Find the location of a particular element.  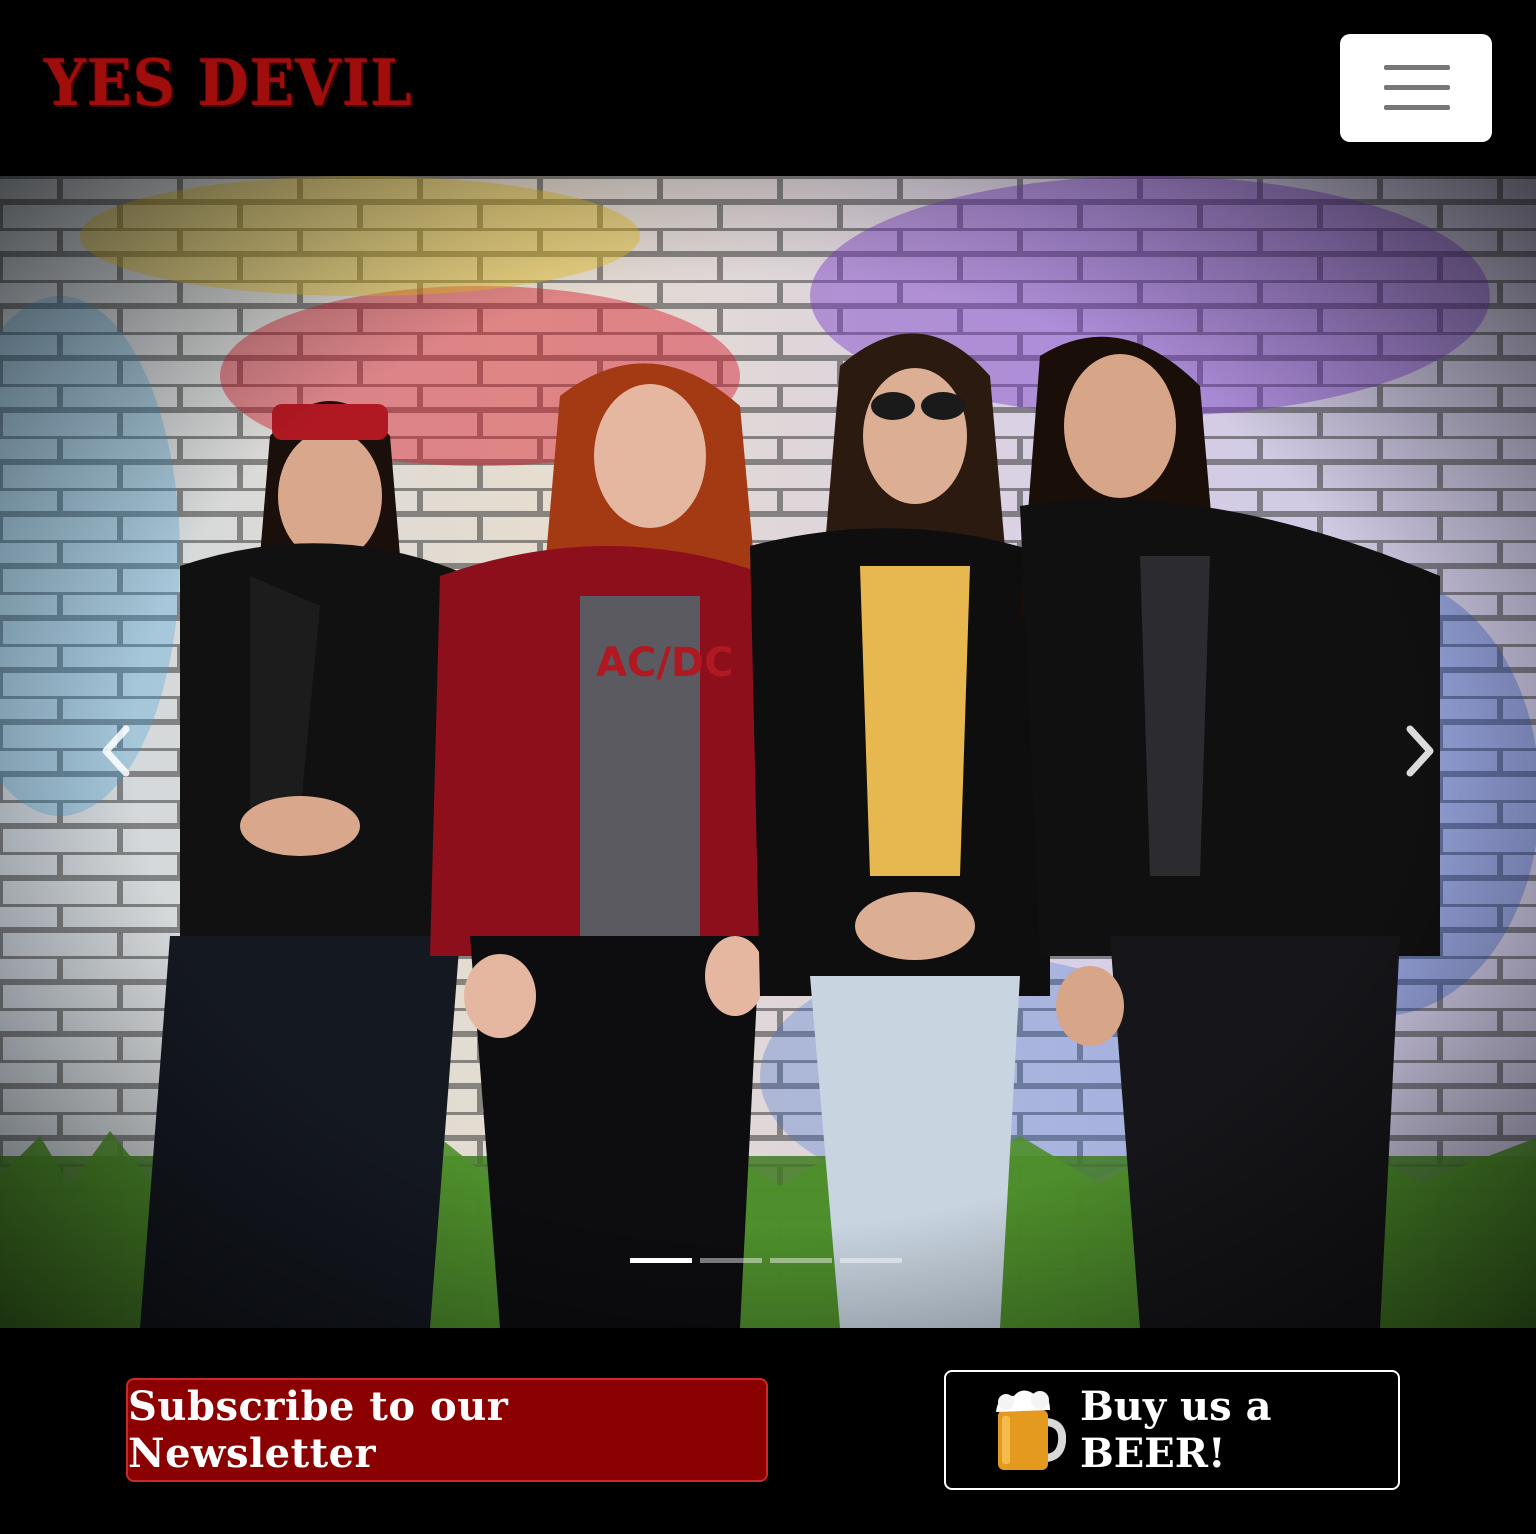

chevron-right-icon is located at coordinates (1420, 751).